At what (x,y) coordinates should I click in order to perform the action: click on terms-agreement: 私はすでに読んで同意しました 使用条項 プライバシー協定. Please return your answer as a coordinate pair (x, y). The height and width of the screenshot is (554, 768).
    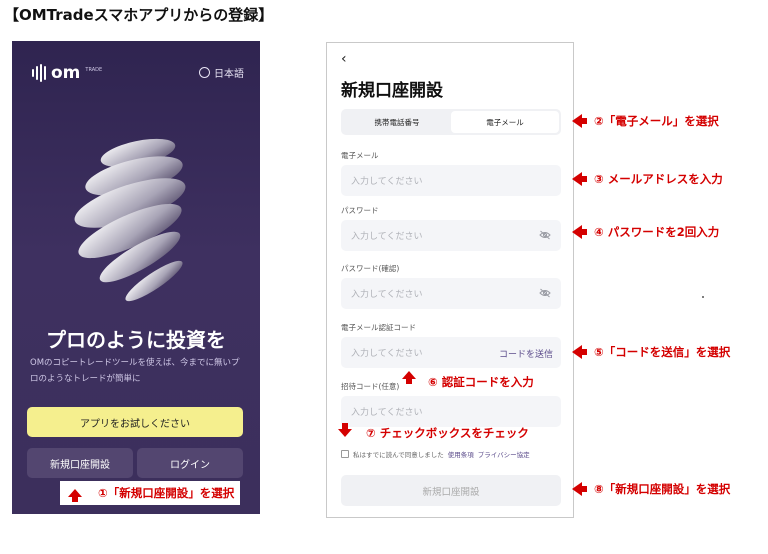
    Looking at the image, I should click on (435, 454).